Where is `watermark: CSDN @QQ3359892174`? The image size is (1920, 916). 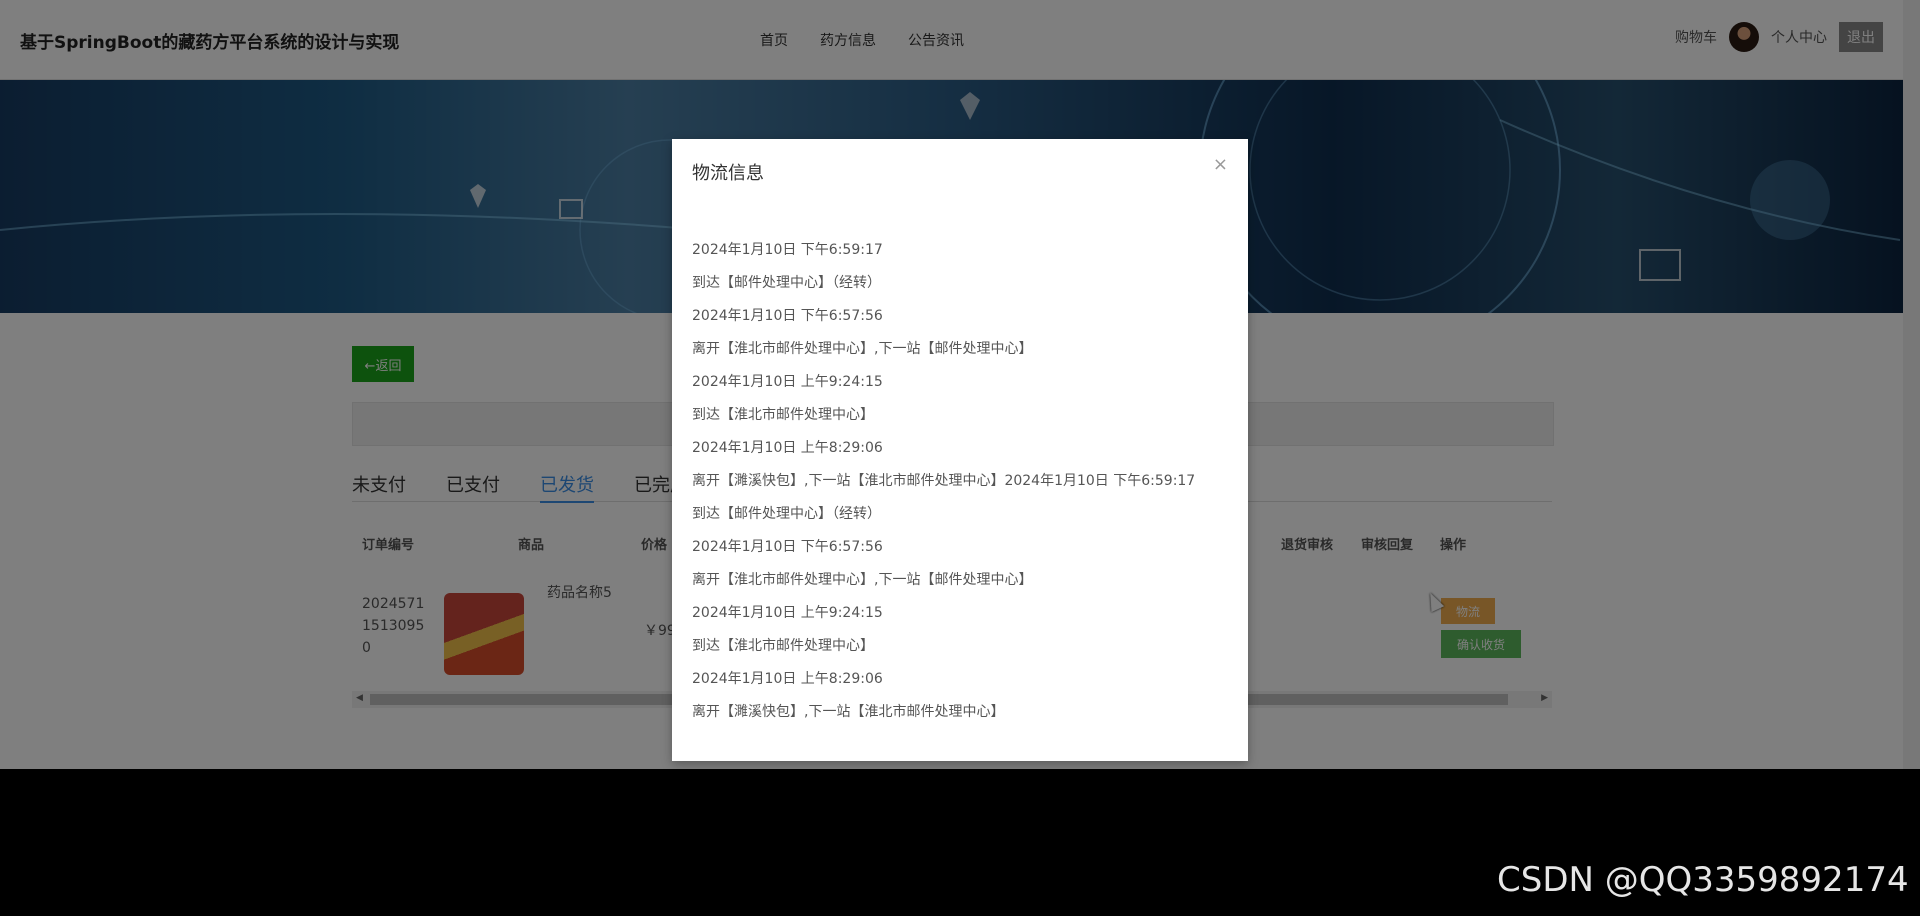 watermark: CSDN @QQ3359892174 is located at coordinates (1703, 880).